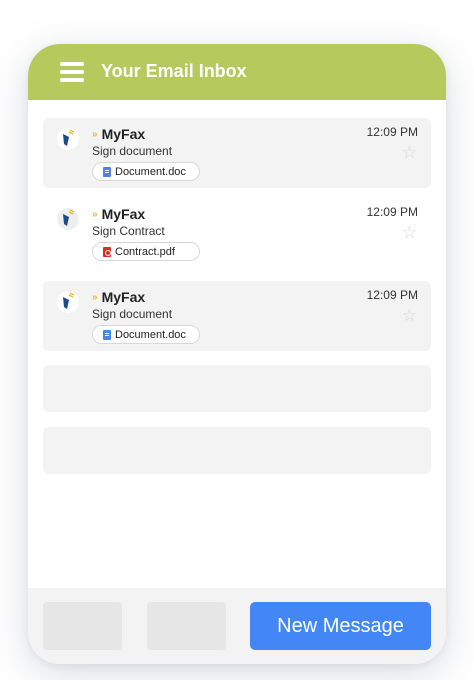 The width and height of the screenshot is (474, 680). What do you see at coordinates (237, 626) in the screenshot?
I see `footer-toolbar: New Message` at bounding box center [237, 626].